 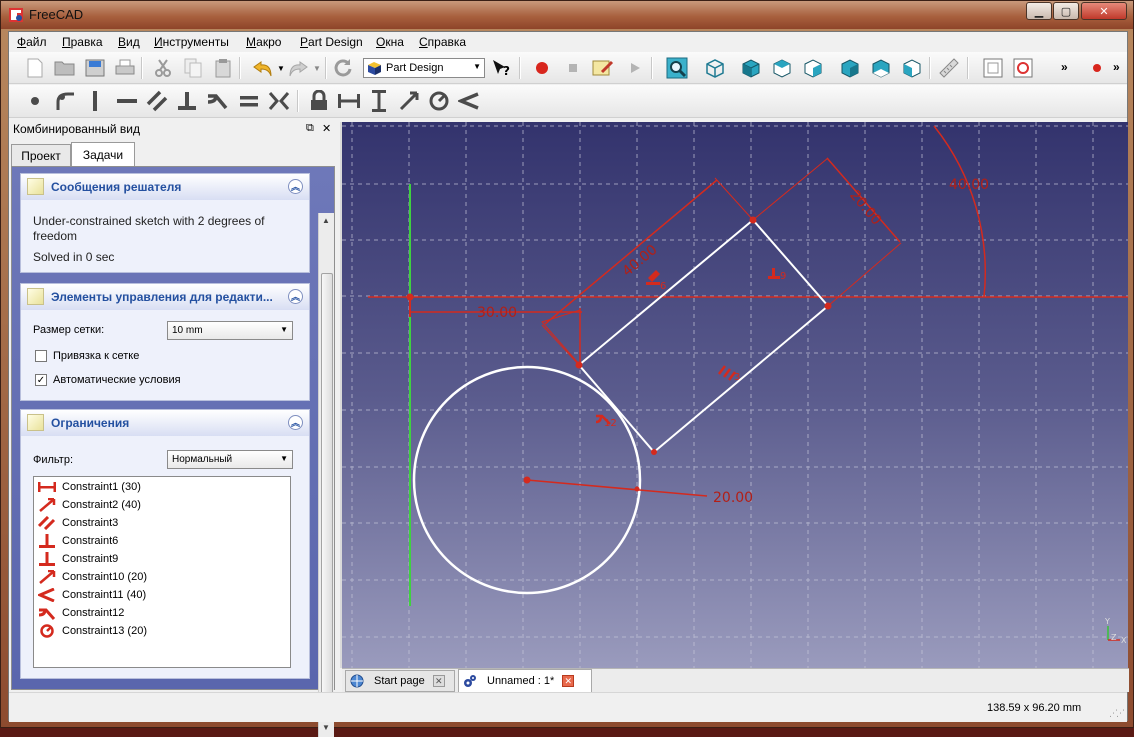 What do you see at coordinates (249, 101) in the screenshot?
I see `equal-constraint-icon` at bounding box center [249, 101].